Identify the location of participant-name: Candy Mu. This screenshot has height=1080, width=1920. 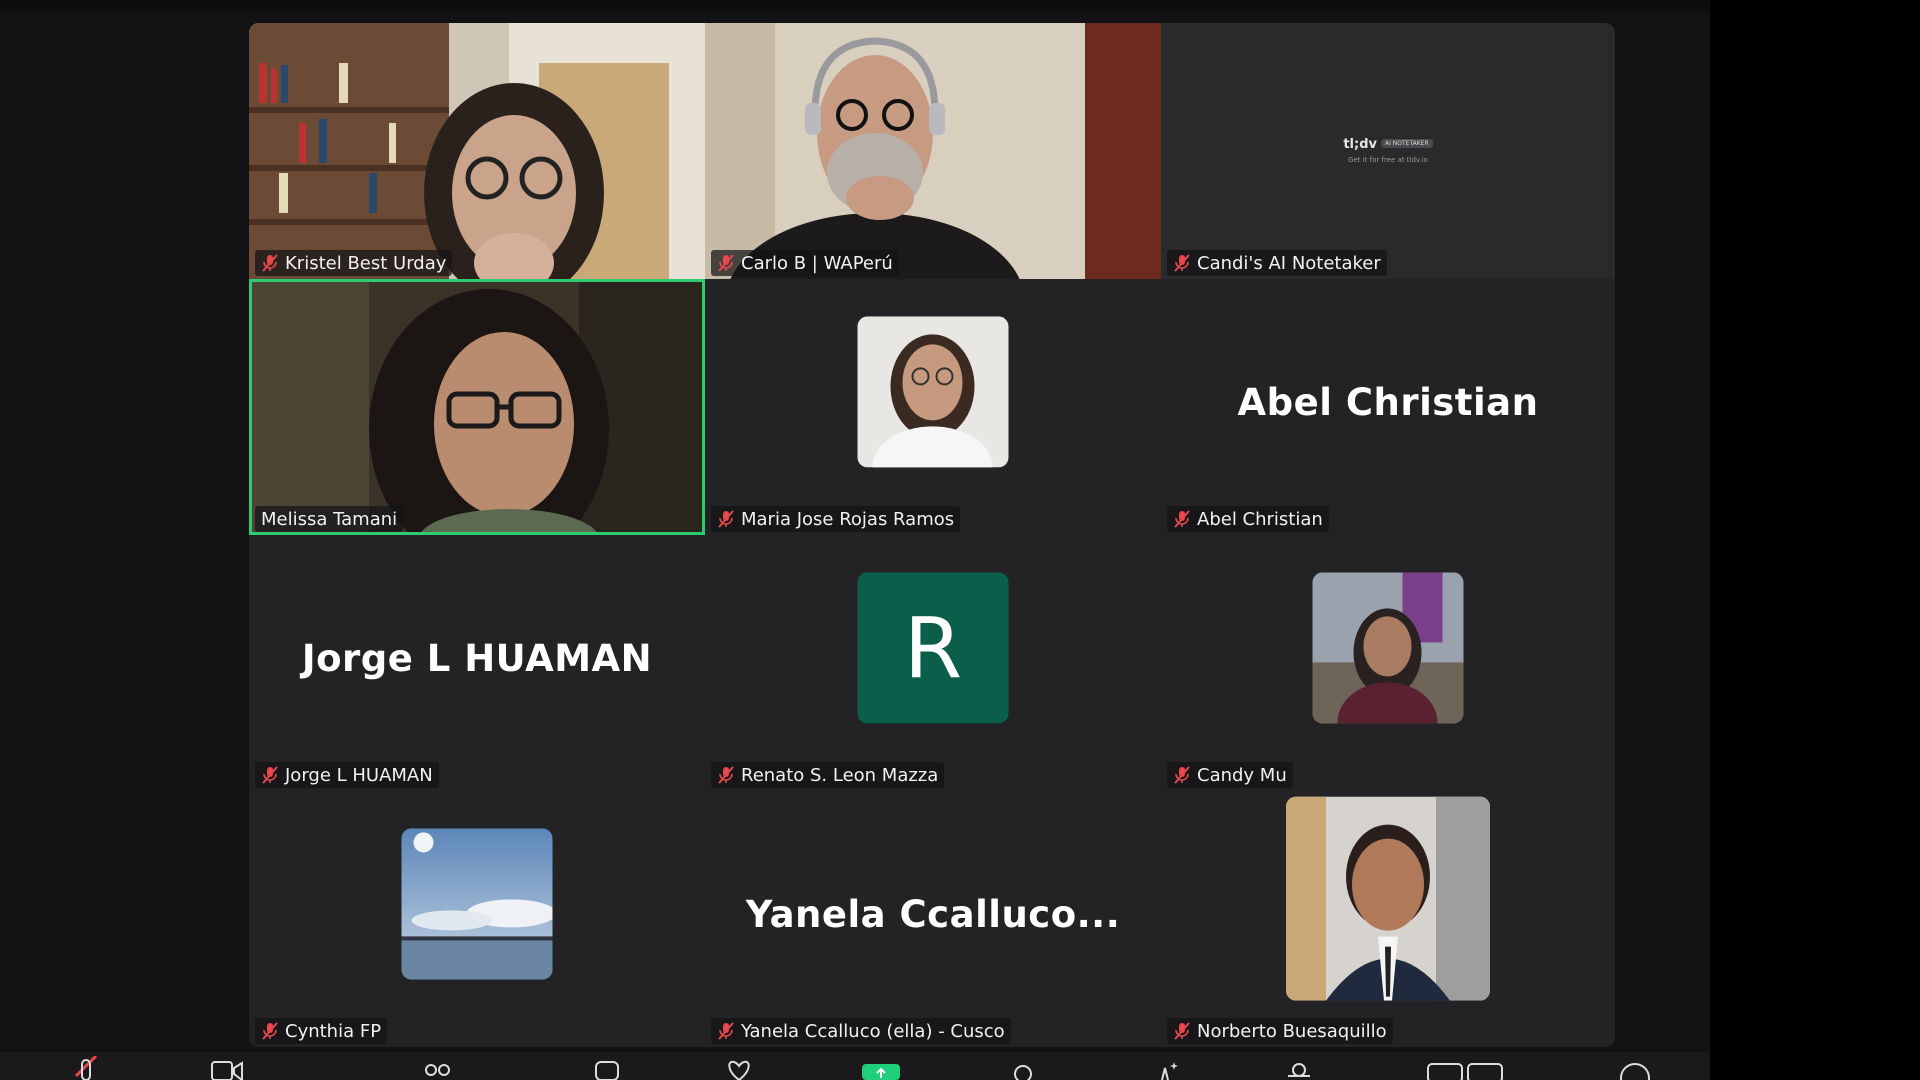
(1242, 775).